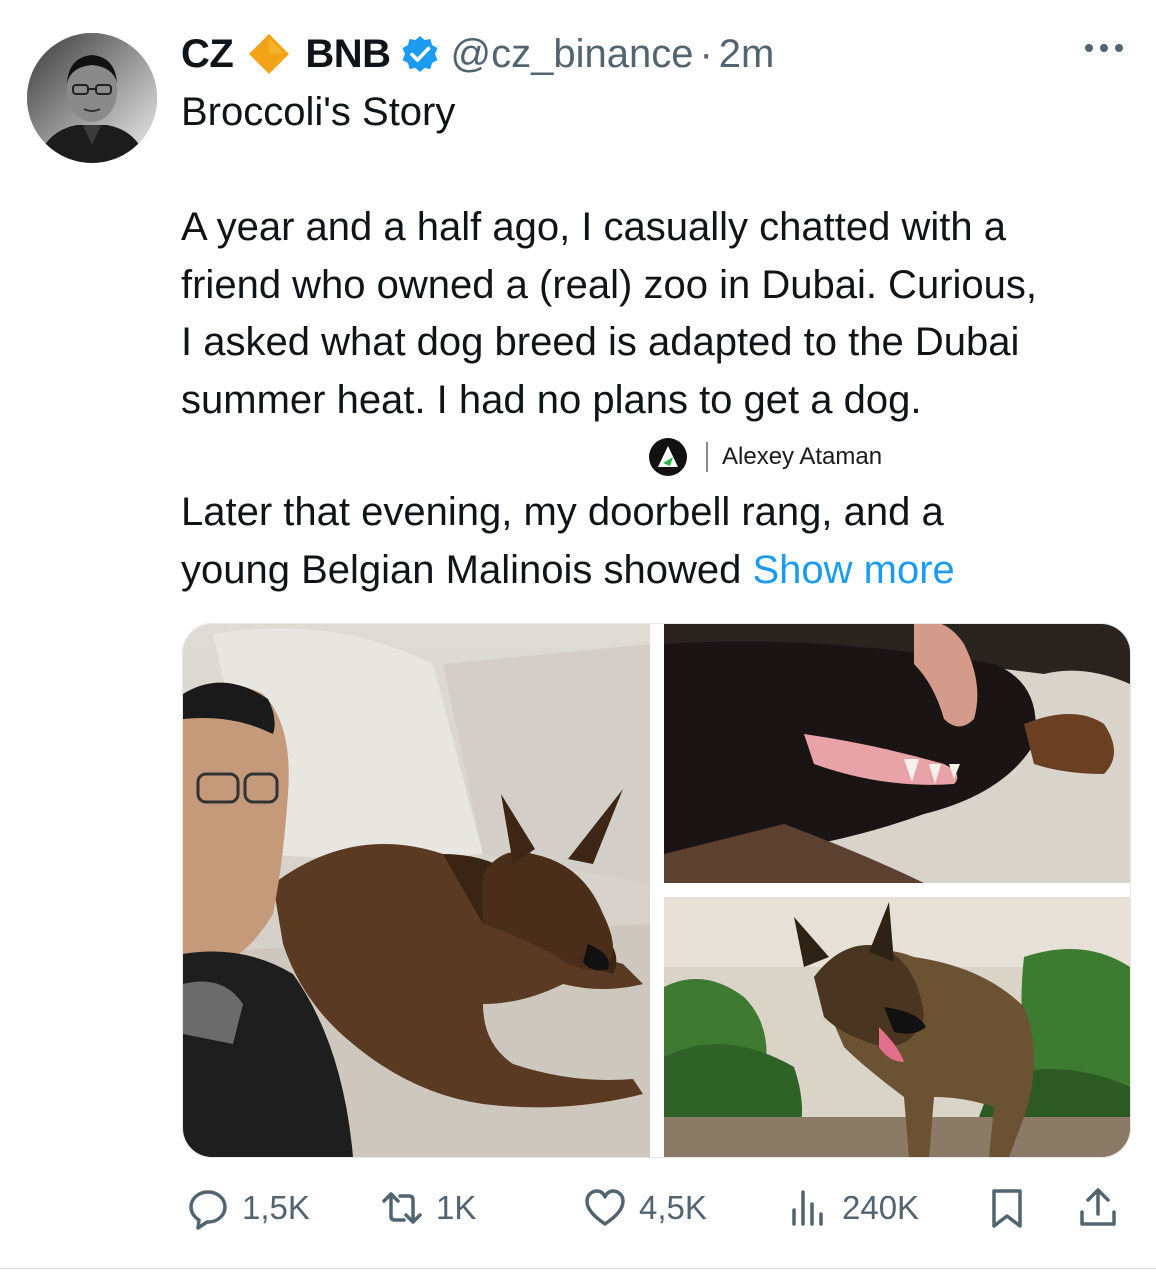  I want to click on bookmark-icon, so click(1007, 1208).